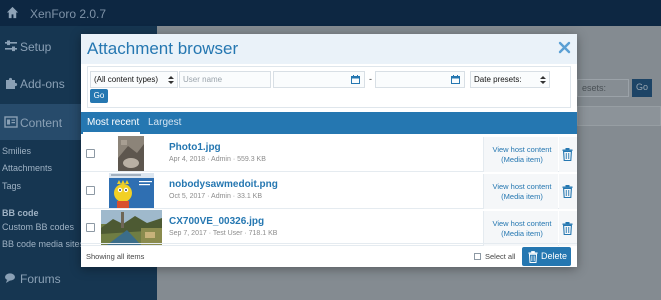 This screenshot has width=661, height=300. What do you see at coordinates (99, 96) in the screenshot?
I see `filter-go-button: Go` at bounding box center [99, 96].